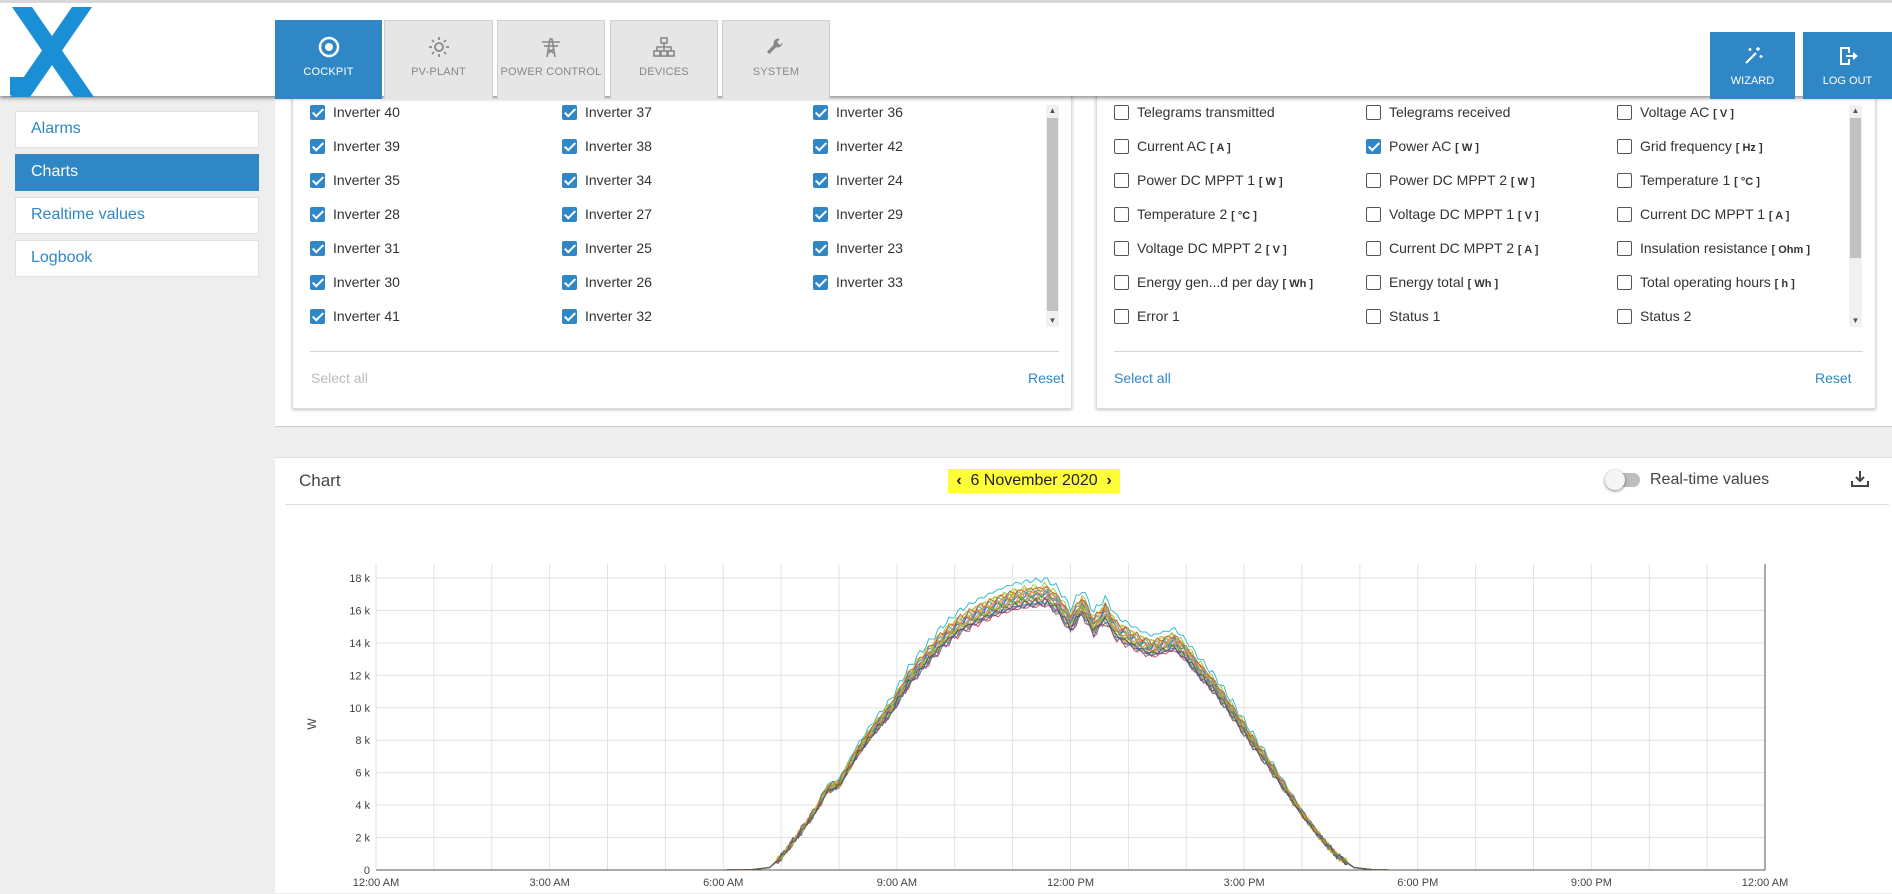 This screenshot has height=894, width=1892. I want to click on tab-pv-plant: PV-PLANT, so click(438, 59).